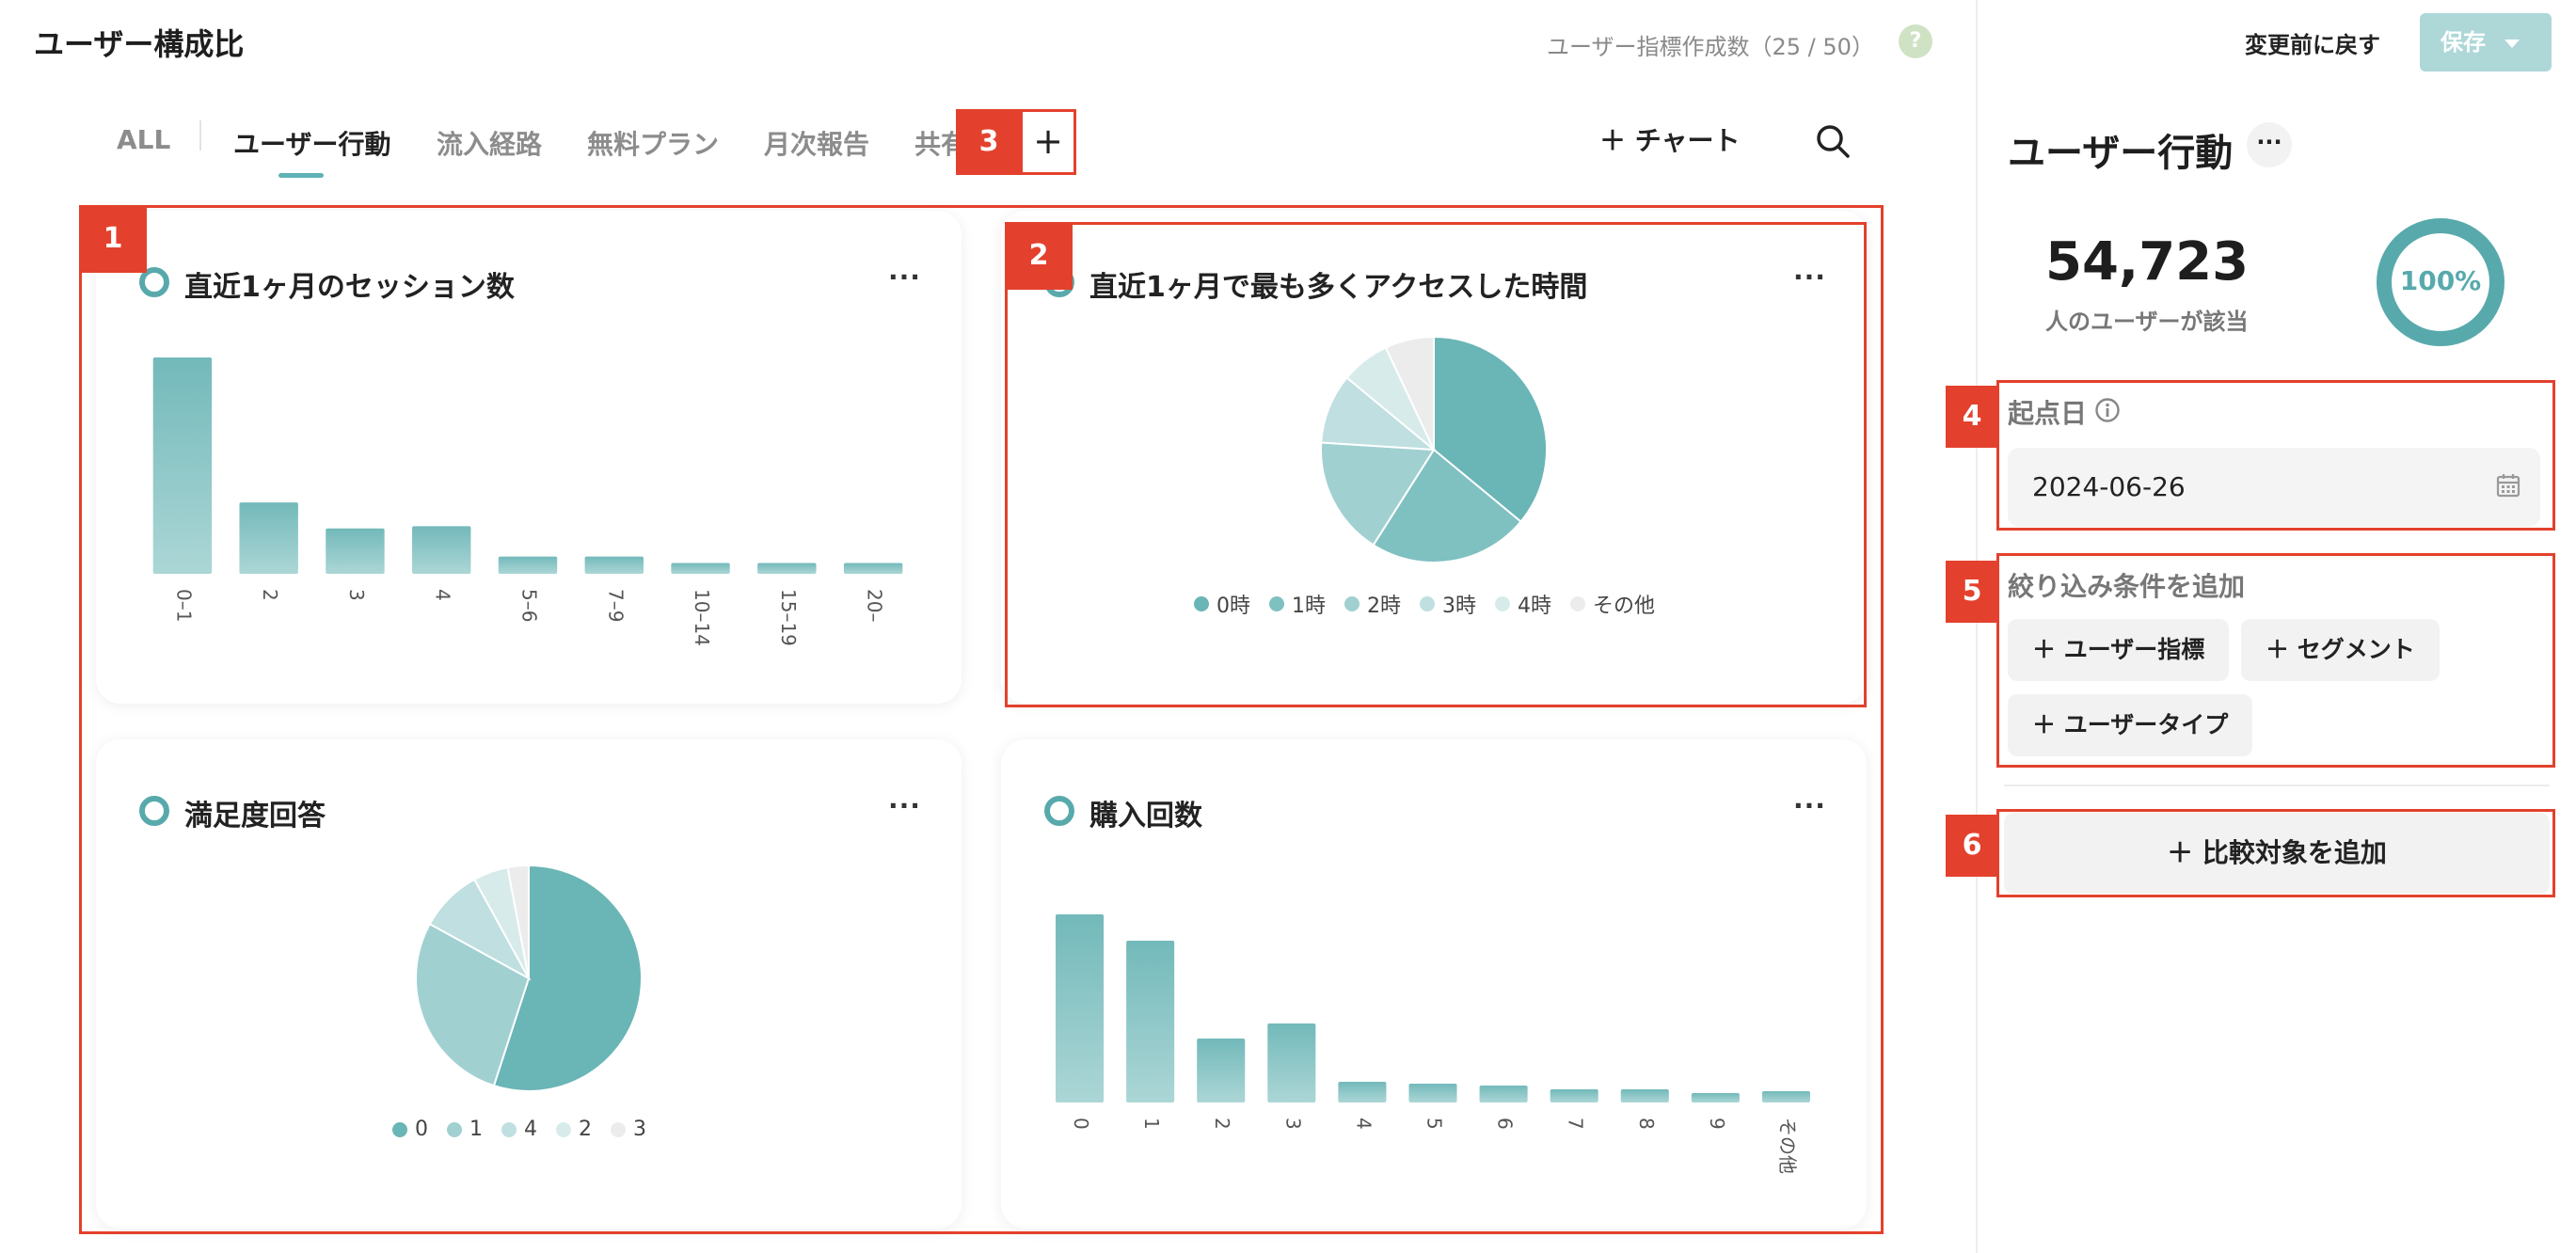 This screenshot has width=2576, height=1253. I want to click on start-date-label: 起点日, so click(2048, 413).